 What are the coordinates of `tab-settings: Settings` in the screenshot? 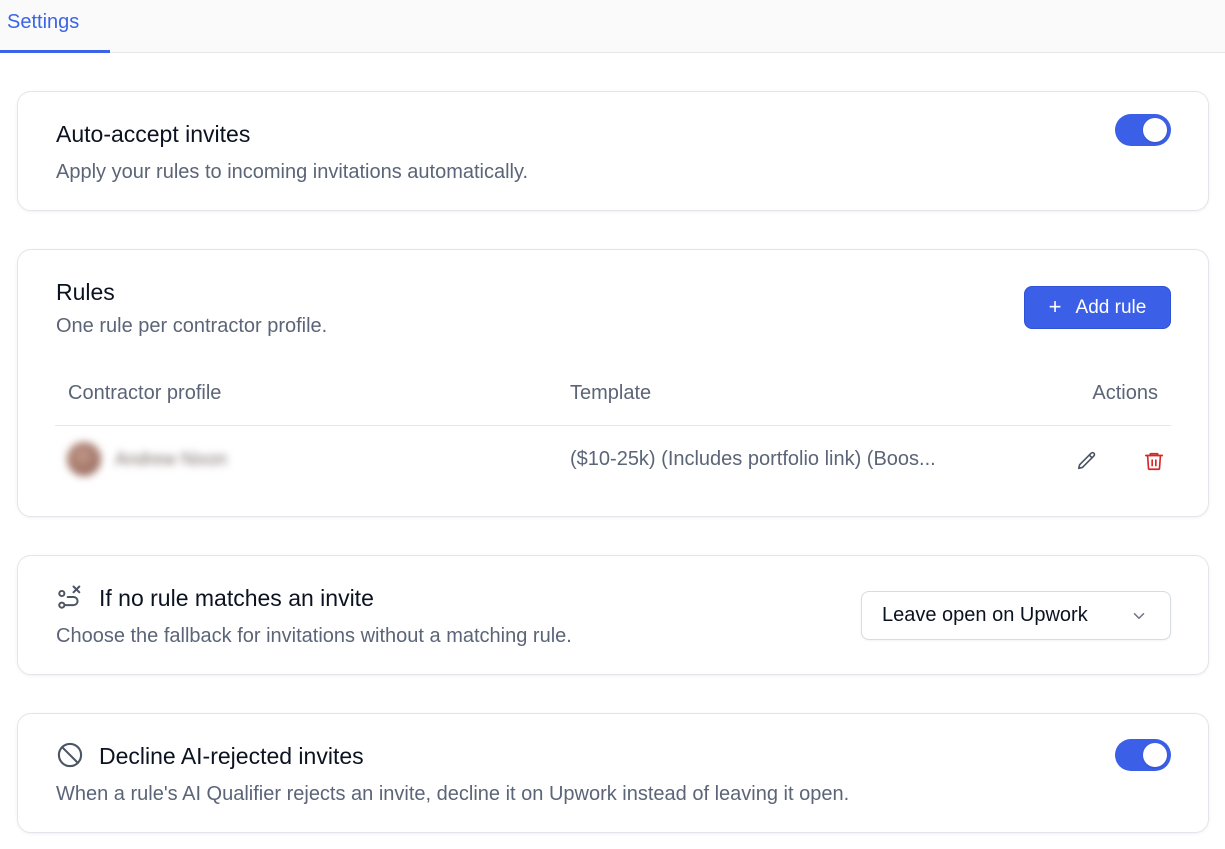 It's located at (55, 26).